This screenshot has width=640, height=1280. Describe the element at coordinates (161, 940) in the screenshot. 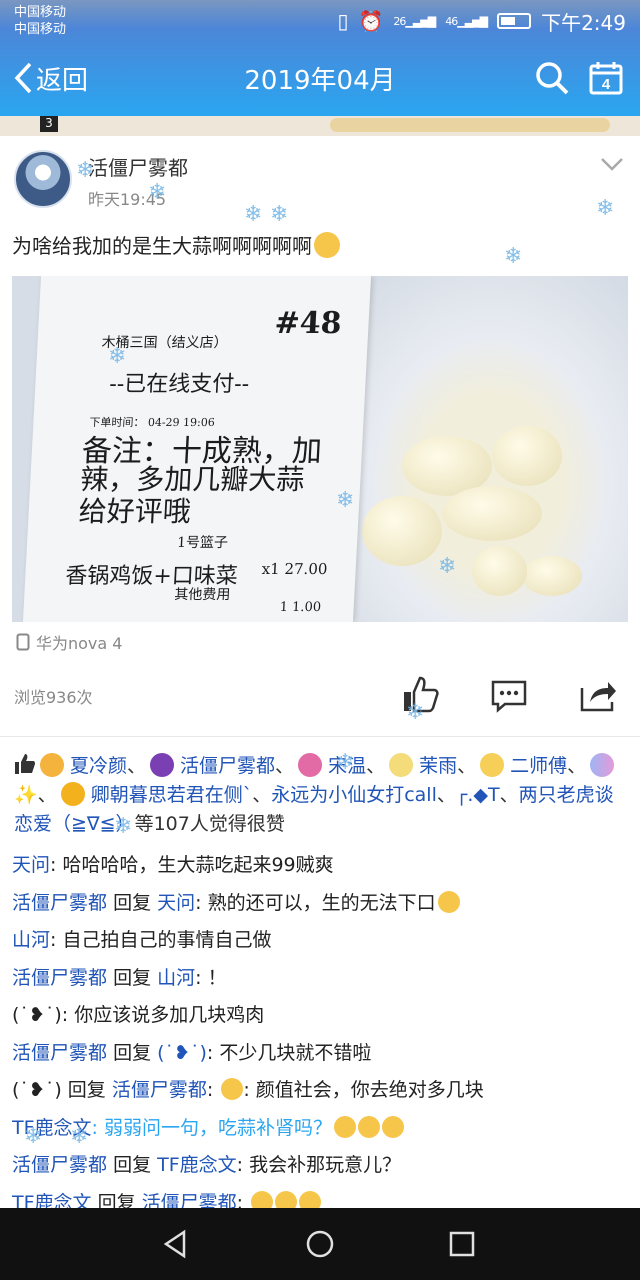

I see `comment-text: : 自己拍自己的事情自己做` at that location.